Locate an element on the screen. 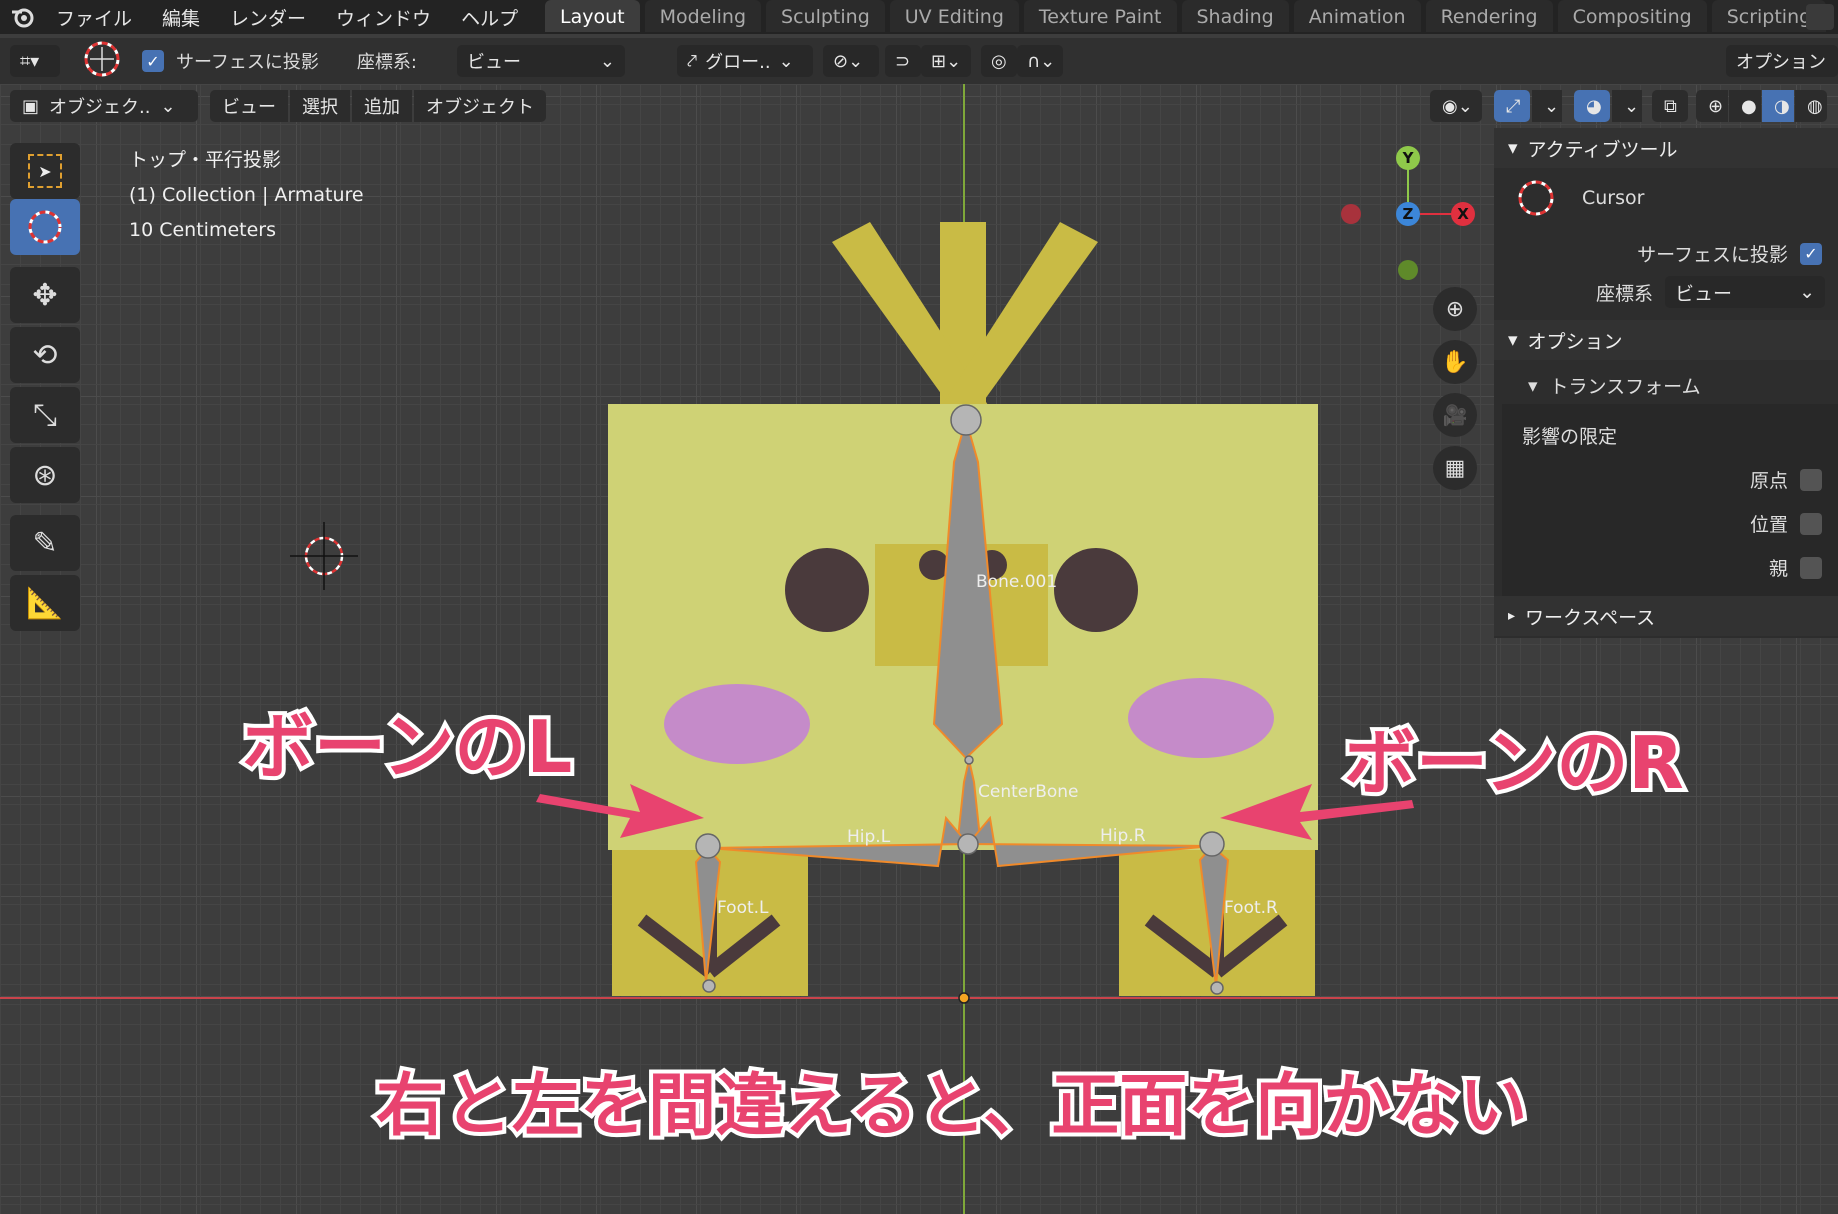 Image resolution: width=1838 pixels, height=1214 pixels. camera-view-button: 🎥 is located at coordinates (1455, 415).